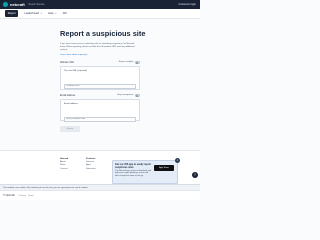 The width and height of the screenshot is (320, 240). I want to click on site-url-label: The site URL (required), so click(75, 71).